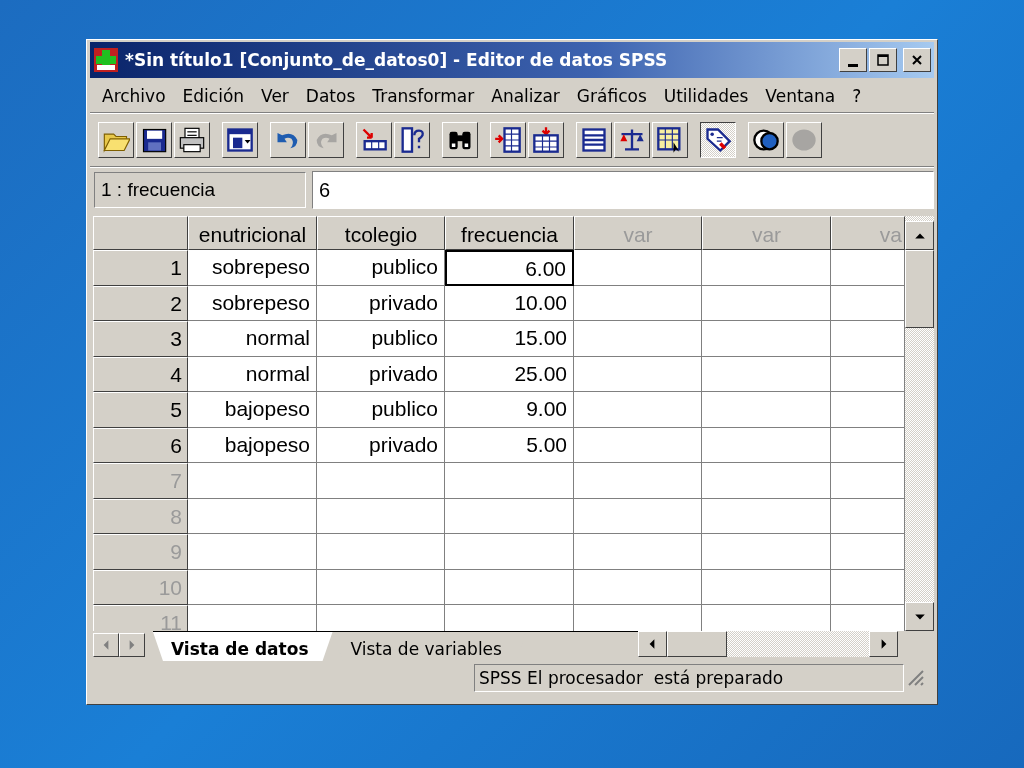 The height and width of the screenshot is (768, 1024). I want to click on table-cell: 10.00, so click(509, 303).